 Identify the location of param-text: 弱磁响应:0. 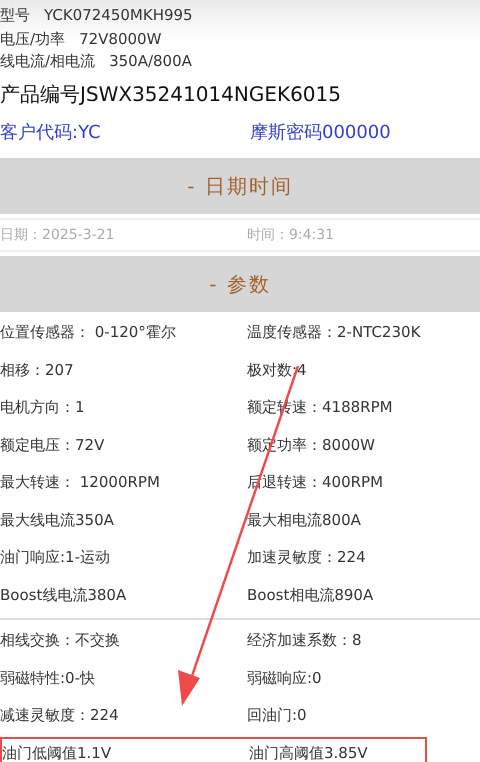
(285, 678).